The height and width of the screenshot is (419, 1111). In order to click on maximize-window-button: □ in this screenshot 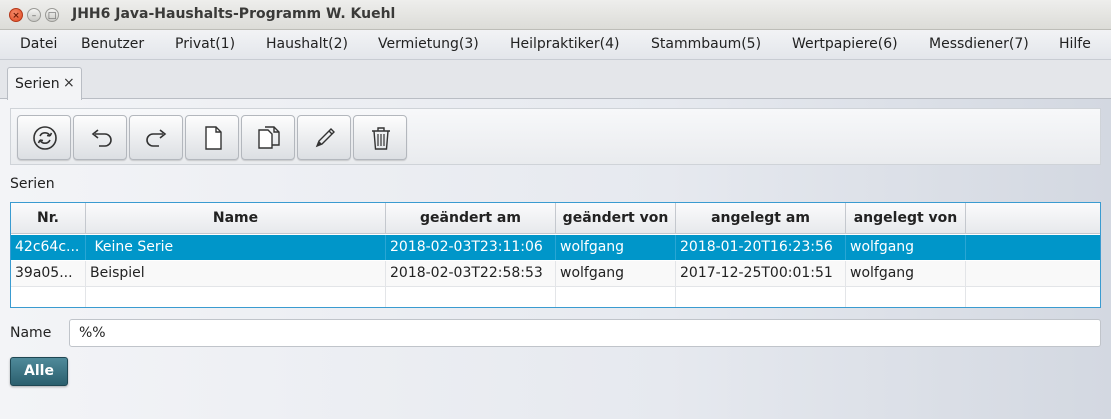, I will do `click(52, 15)`.